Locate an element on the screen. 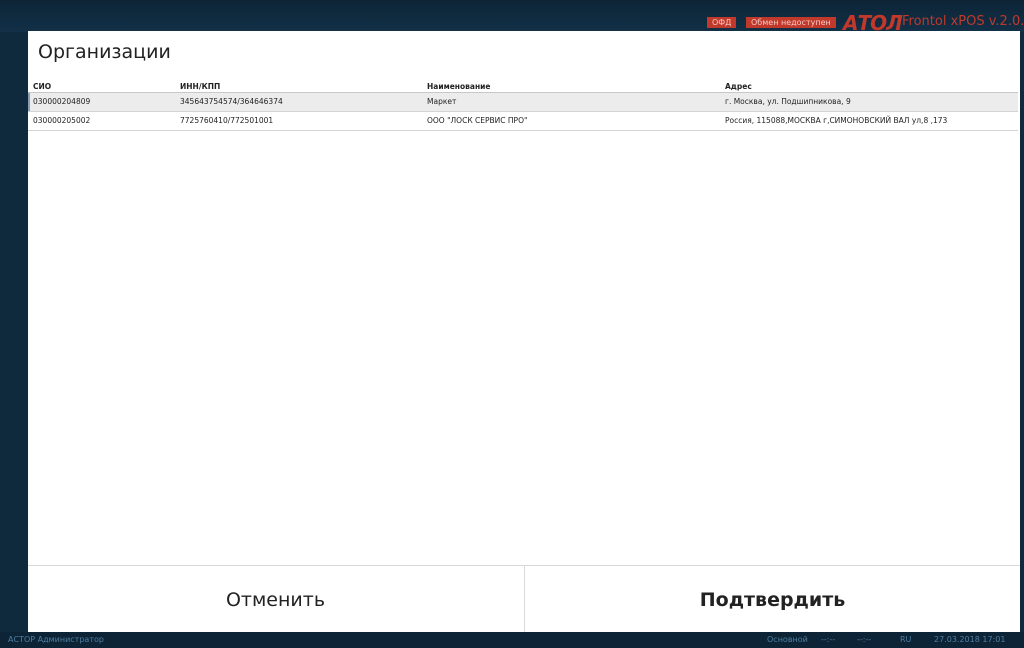  cell-sio: 030000204809 is located at coordinates (62, 101).